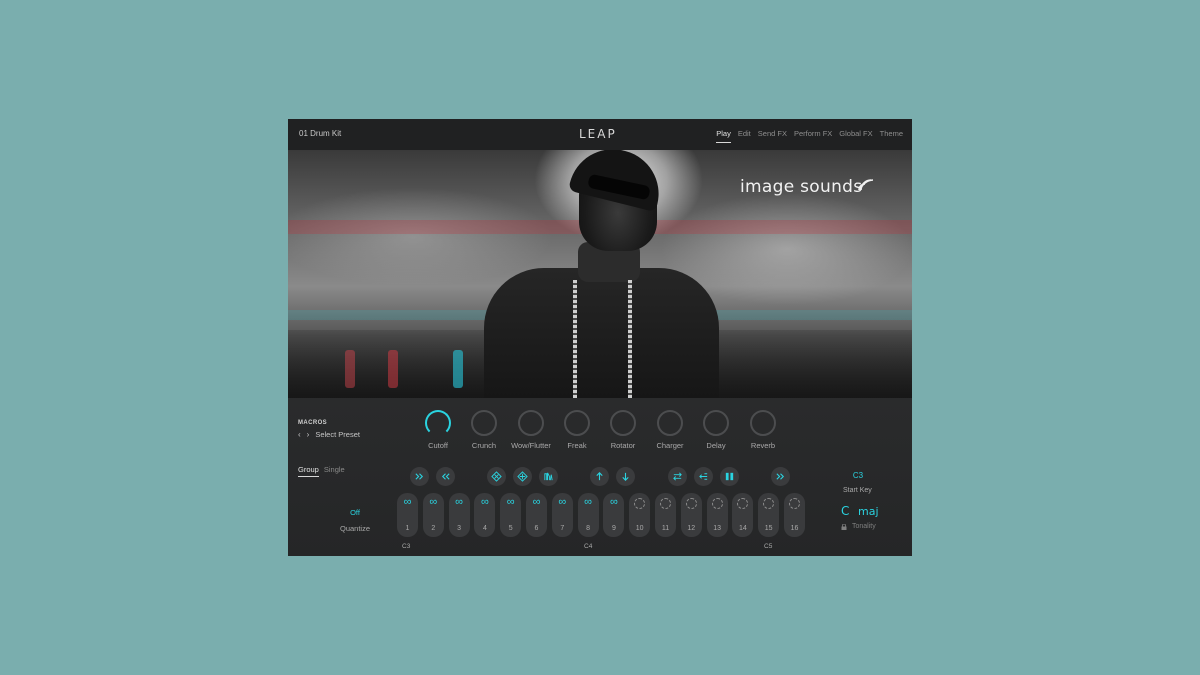  I want to click on pad: 16, so click(794, 515).